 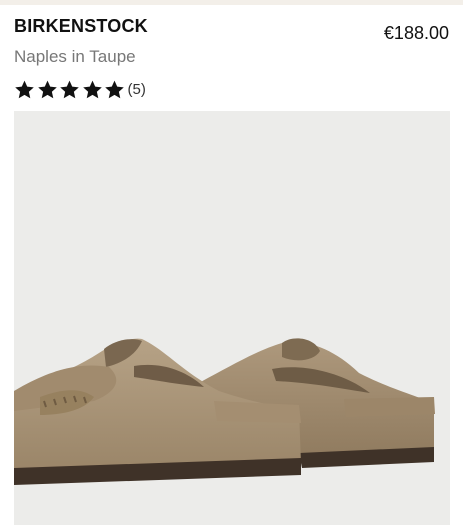 What do you see at coordinates (81, 26) in the screenshot?
I see `brand-name: BIRKENSTOCK` at bounding box center [81, 26].